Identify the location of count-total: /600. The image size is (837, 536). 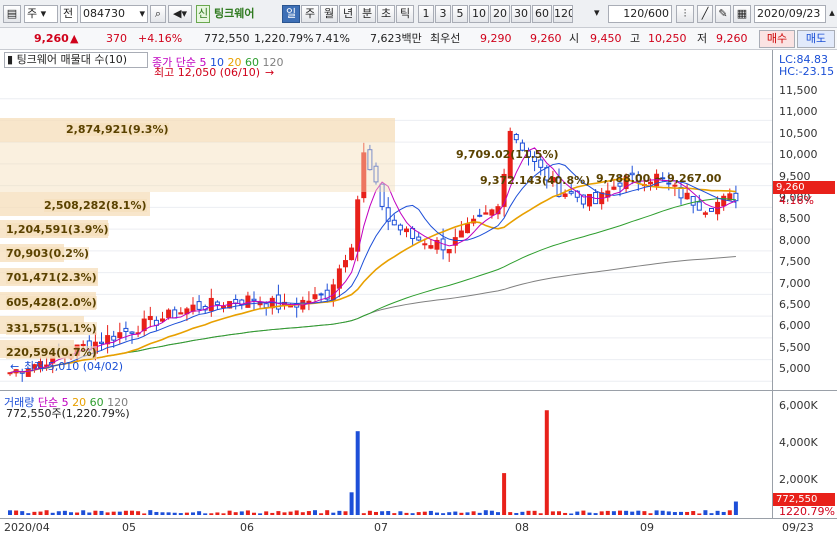
(656, 13).